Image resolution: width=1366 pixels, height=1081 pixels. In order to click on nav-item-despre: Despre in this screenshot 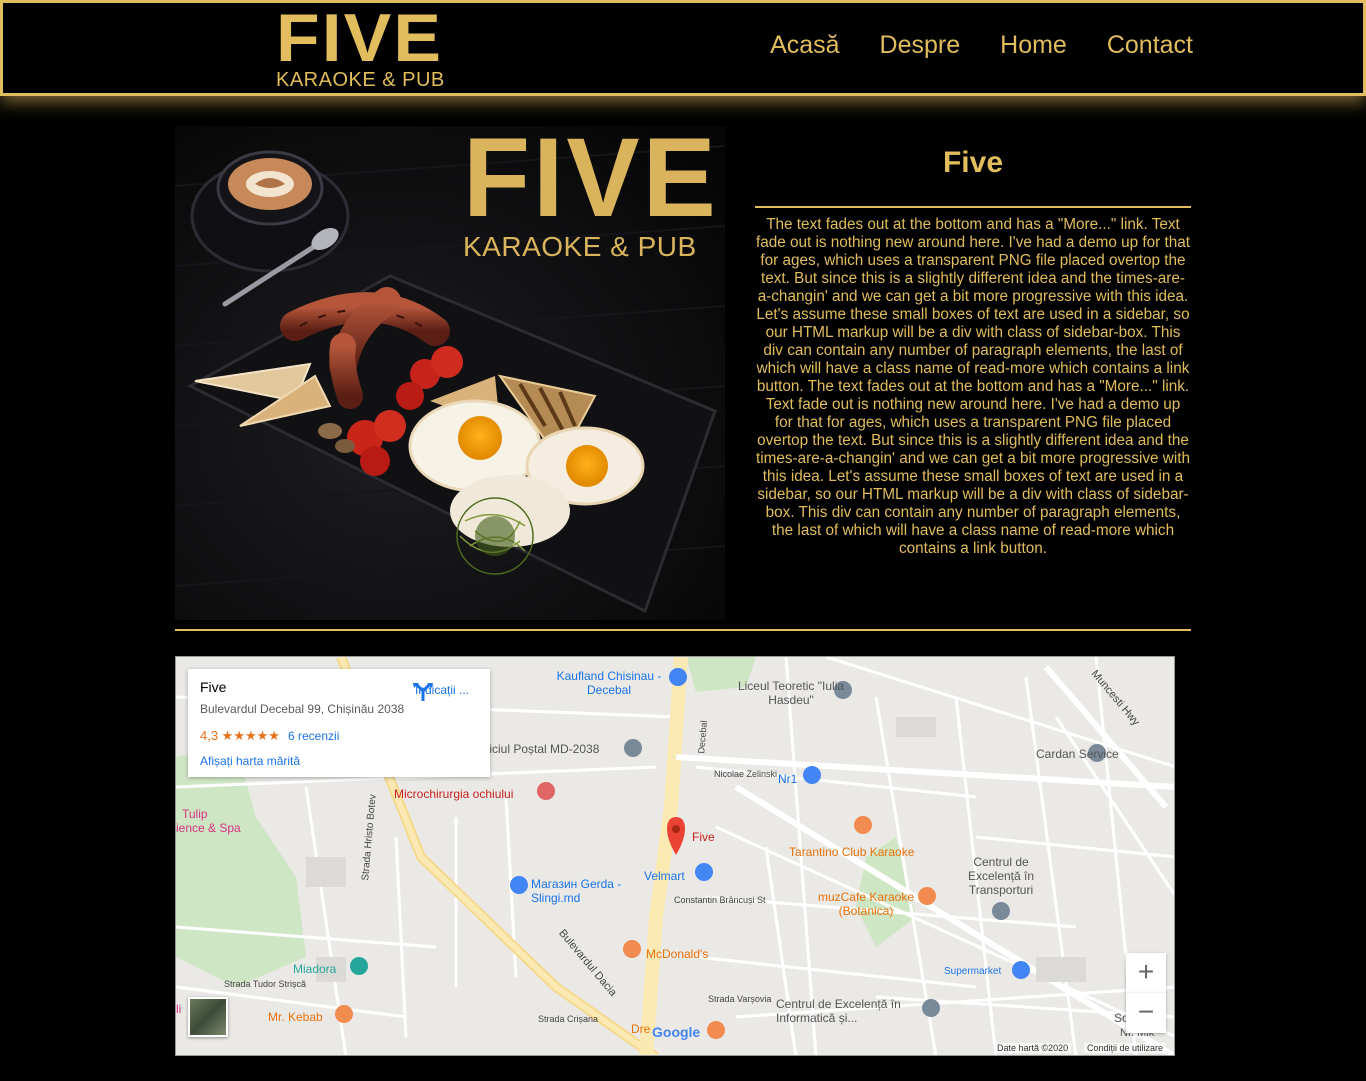, I will do `click(920, 45)`.